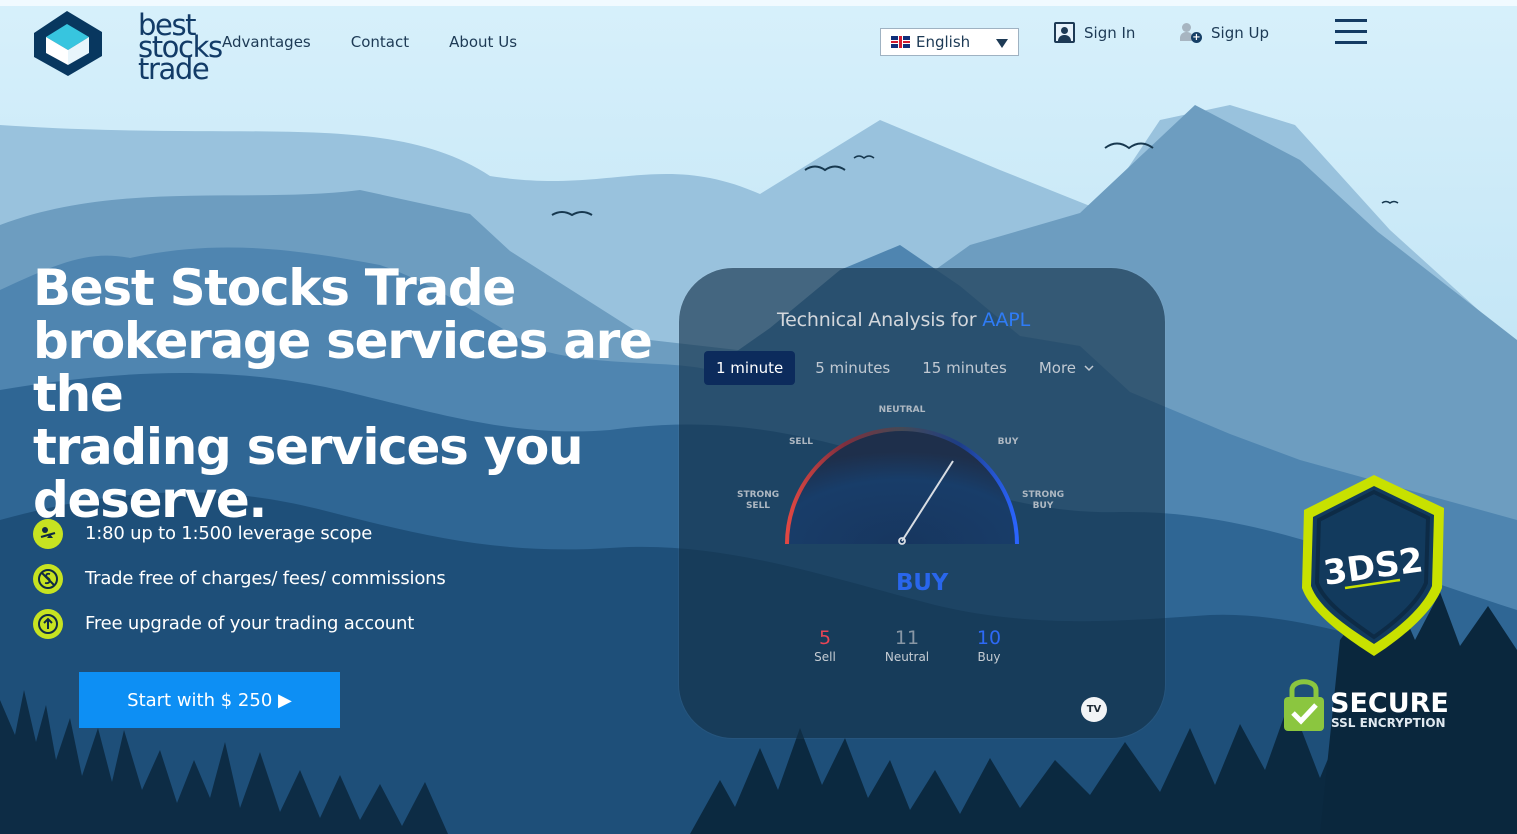 The height and width of the screenshot is (834, 1517). What do you see at coordinates (852, 368) in the screenshot?
I see `tab-5-minutes: 5 minutes` at bounding box center [852, 368].